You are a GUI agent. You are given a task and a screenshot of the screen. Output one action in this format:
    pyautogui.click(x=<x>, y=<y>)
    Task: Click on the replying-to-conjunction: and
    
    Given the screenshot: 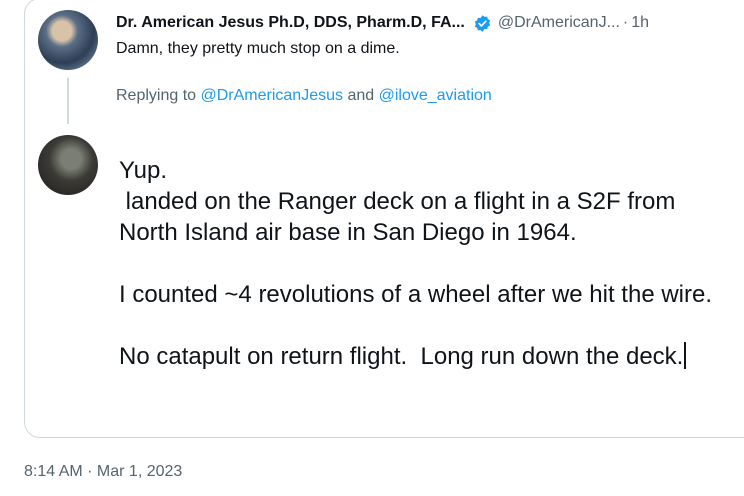 What is the action you would take?
    pyautogui.click(x=361, y=95)
    